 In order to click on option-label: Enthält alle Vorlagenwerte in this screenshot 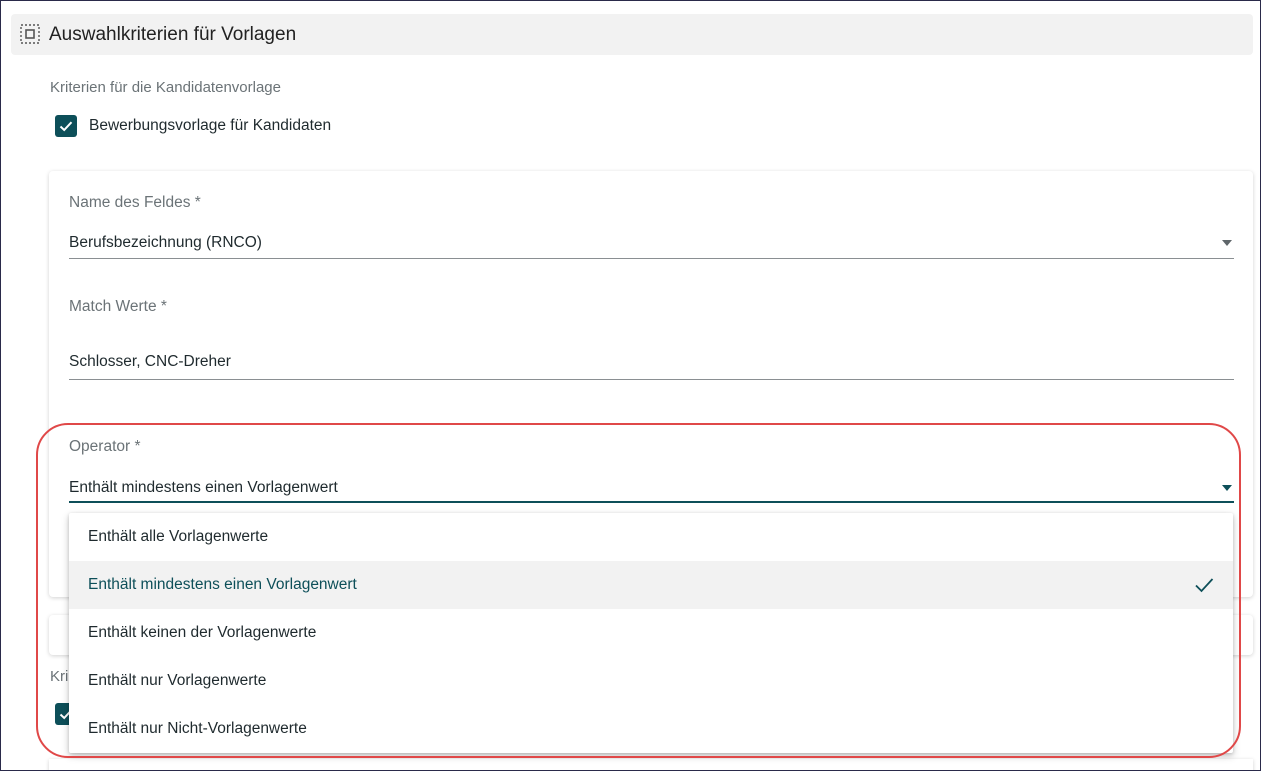, I will do `click(178, 536)`.